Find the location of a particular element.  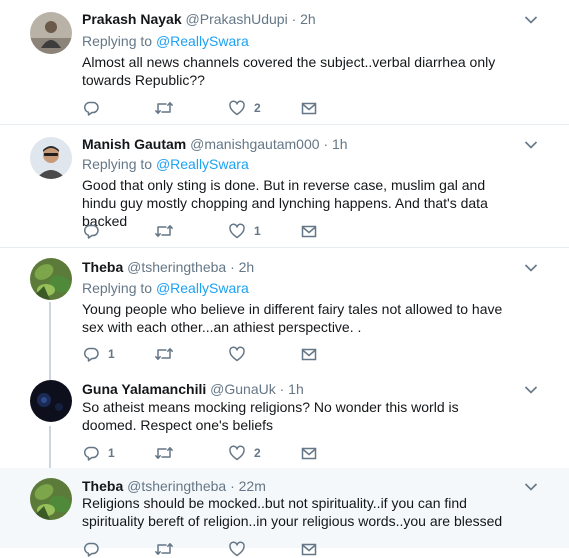

display-name: Manish Gautam is located at coordinates (134, 144).